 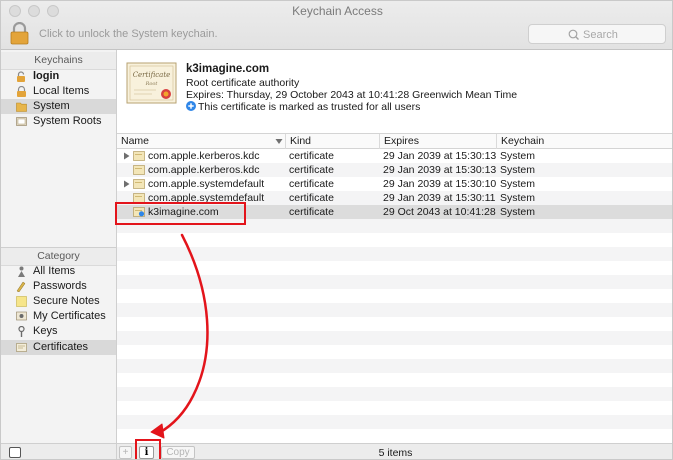 I want to click on certificate-large-icon: Certificate Root, so click(x=151, y=83).